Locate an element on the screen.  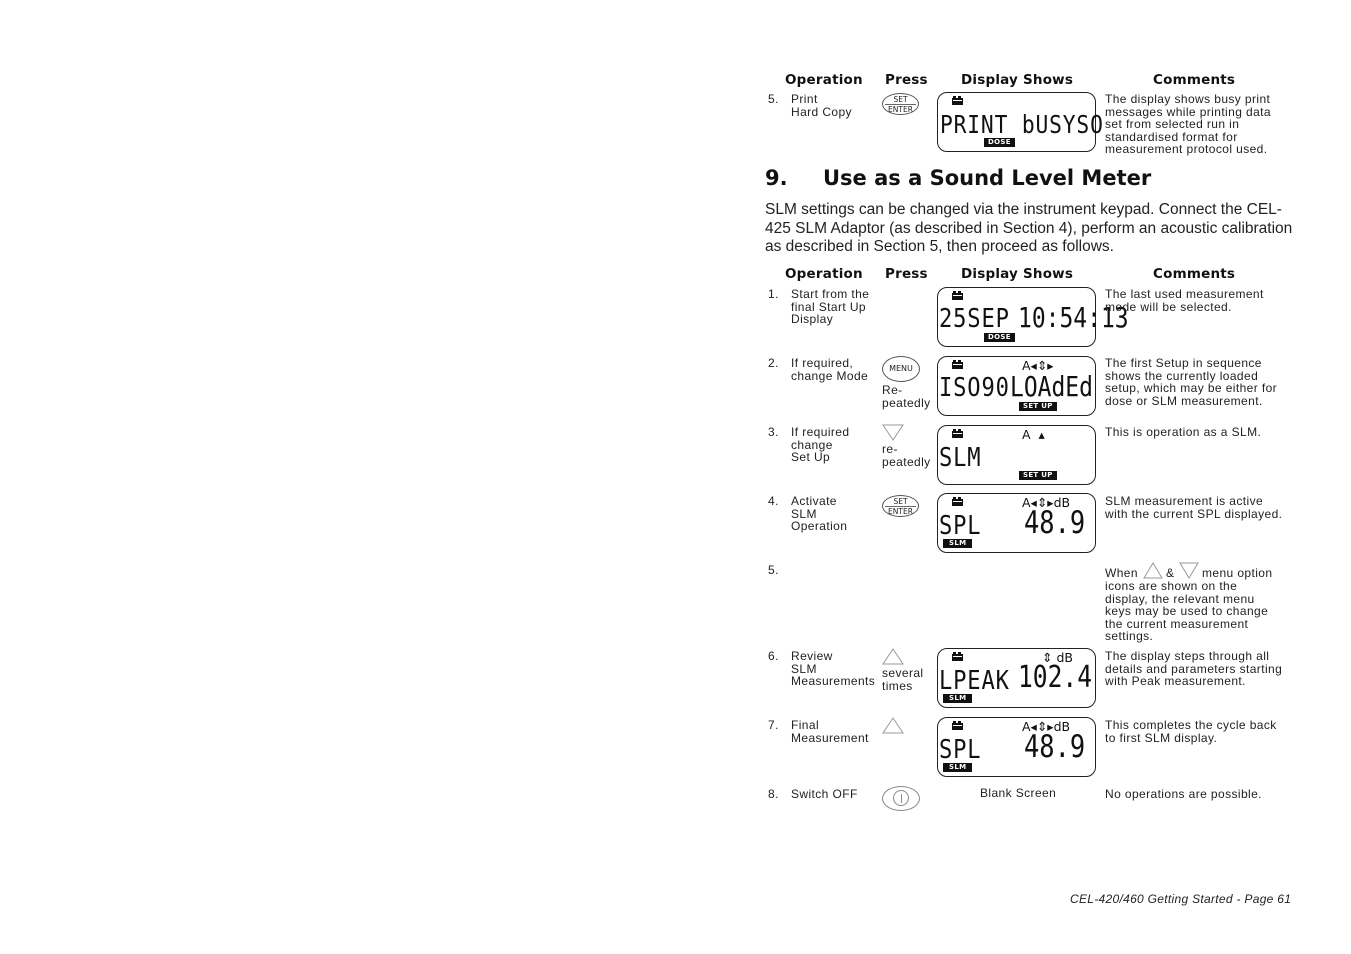
lcd-display: 25SEP 10:54:13 DOSE is located at coordinates (1033, 317).